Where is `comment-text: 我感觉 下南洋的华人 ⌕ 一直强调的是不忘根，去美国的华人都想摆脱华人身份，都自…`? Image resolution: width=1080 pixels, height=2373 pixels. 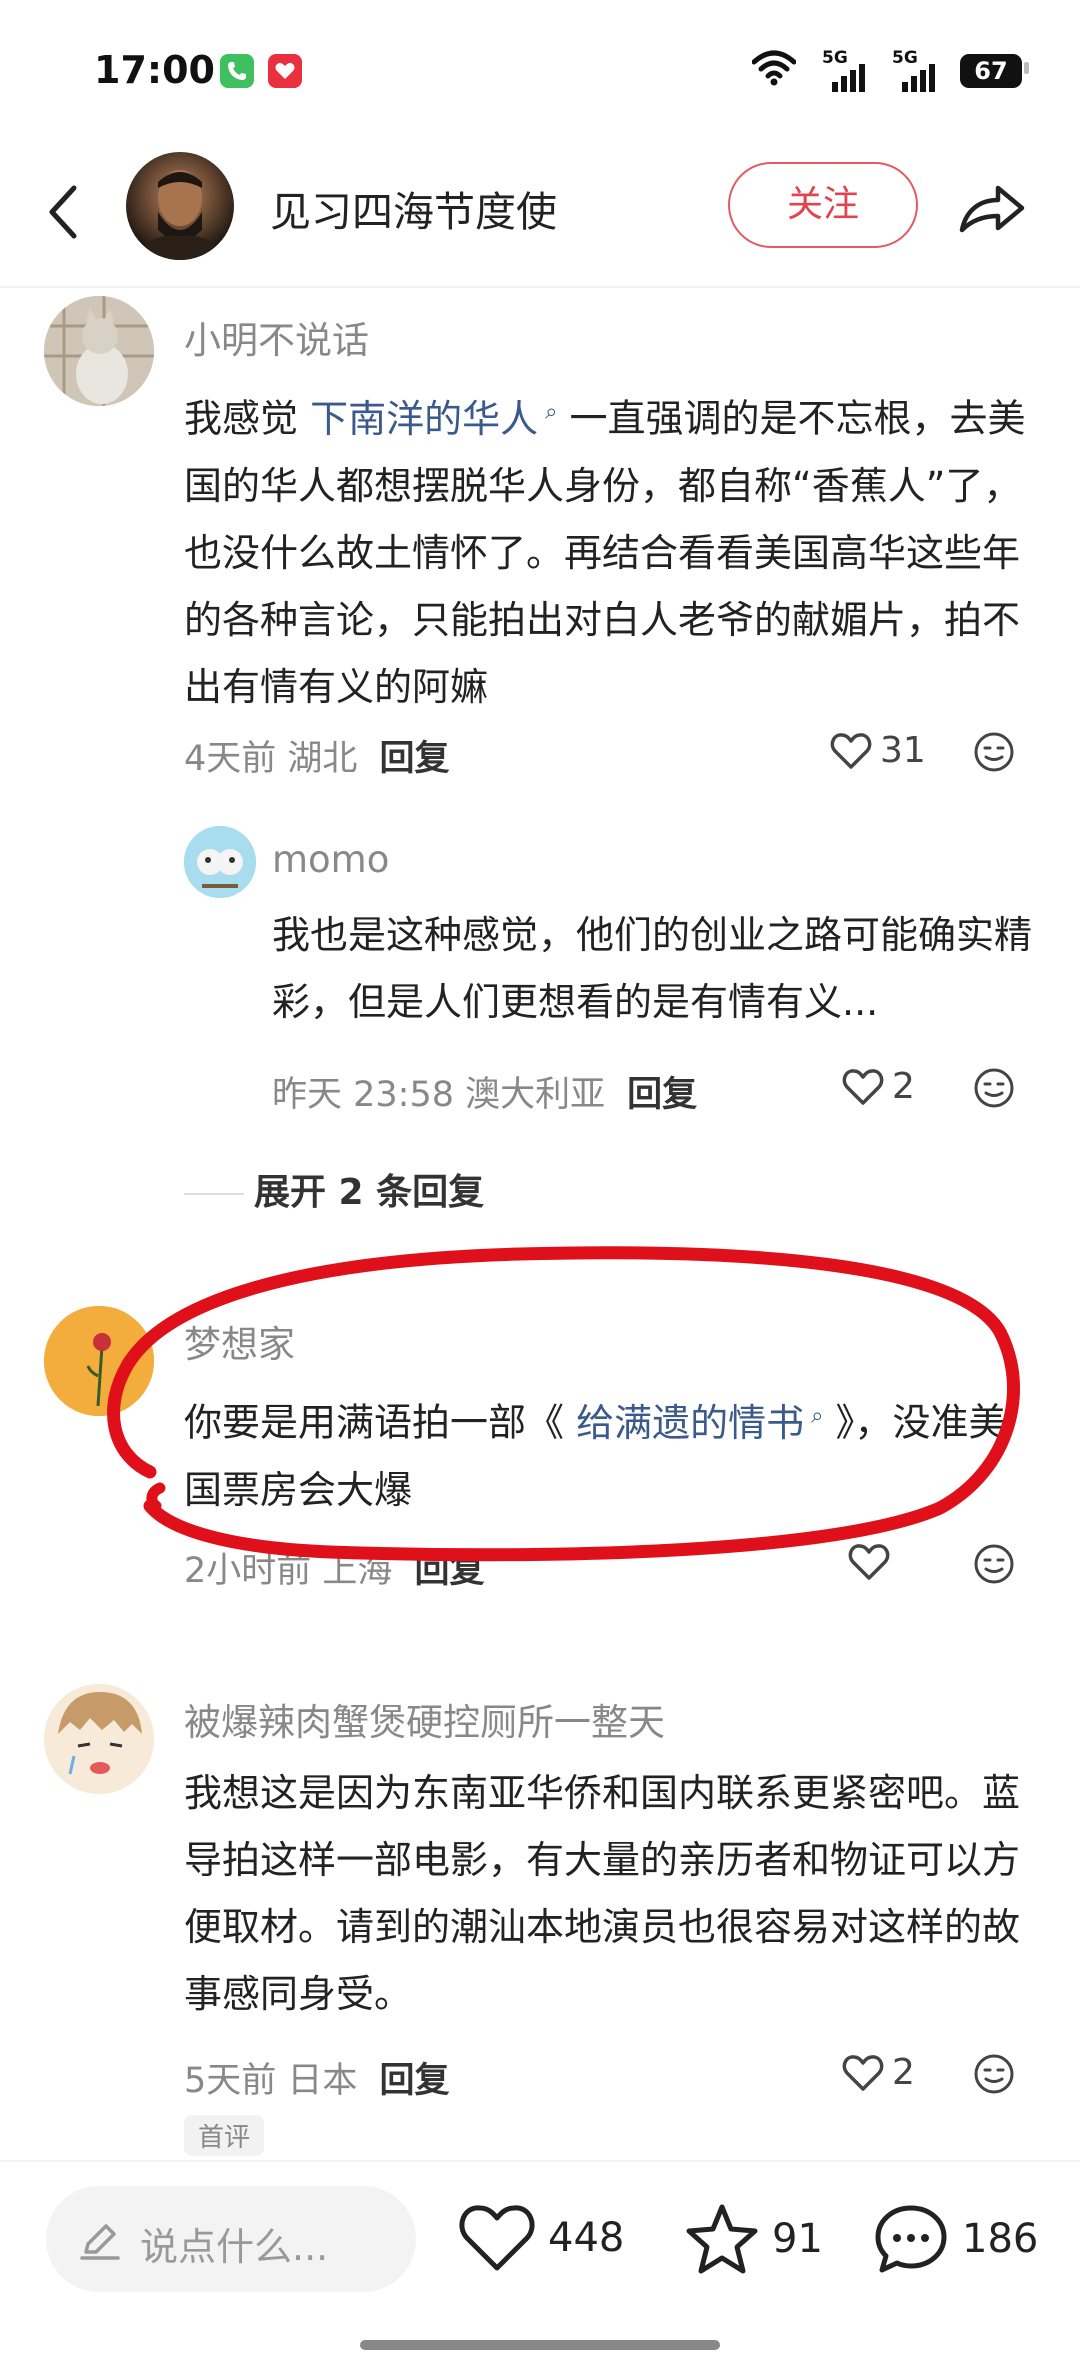
comment-text: 我感觉 下南洋的华人 ⌕ 一直强调的是不忘根，去美国的华人都想摆脱华人身份，都自… is located at coordinates (605, 552).